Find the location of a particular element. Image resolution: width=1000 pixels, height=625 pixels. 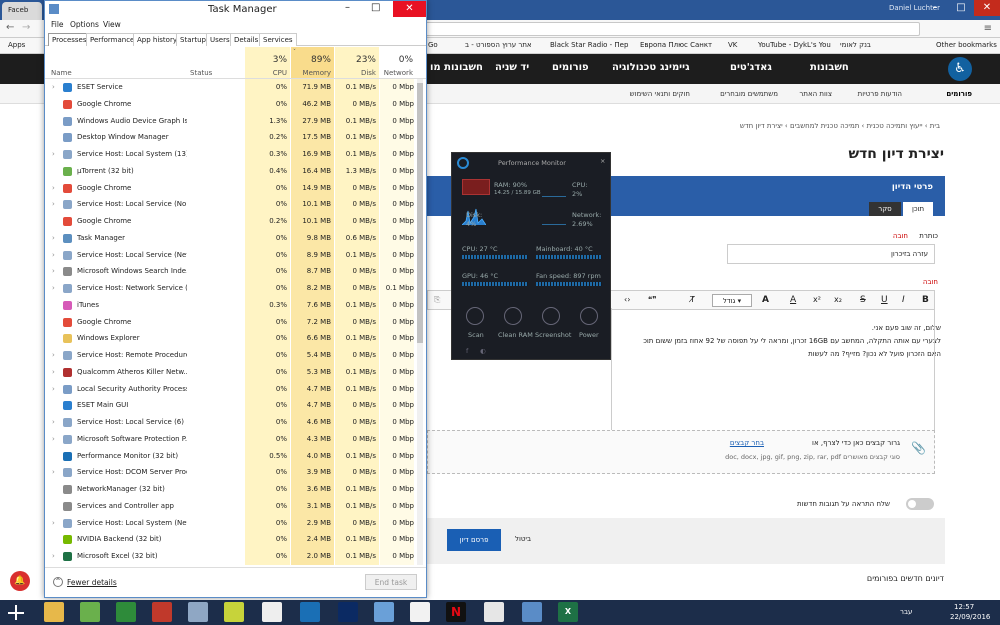

tab-startup: Startup is located at coordinates (193, 39).